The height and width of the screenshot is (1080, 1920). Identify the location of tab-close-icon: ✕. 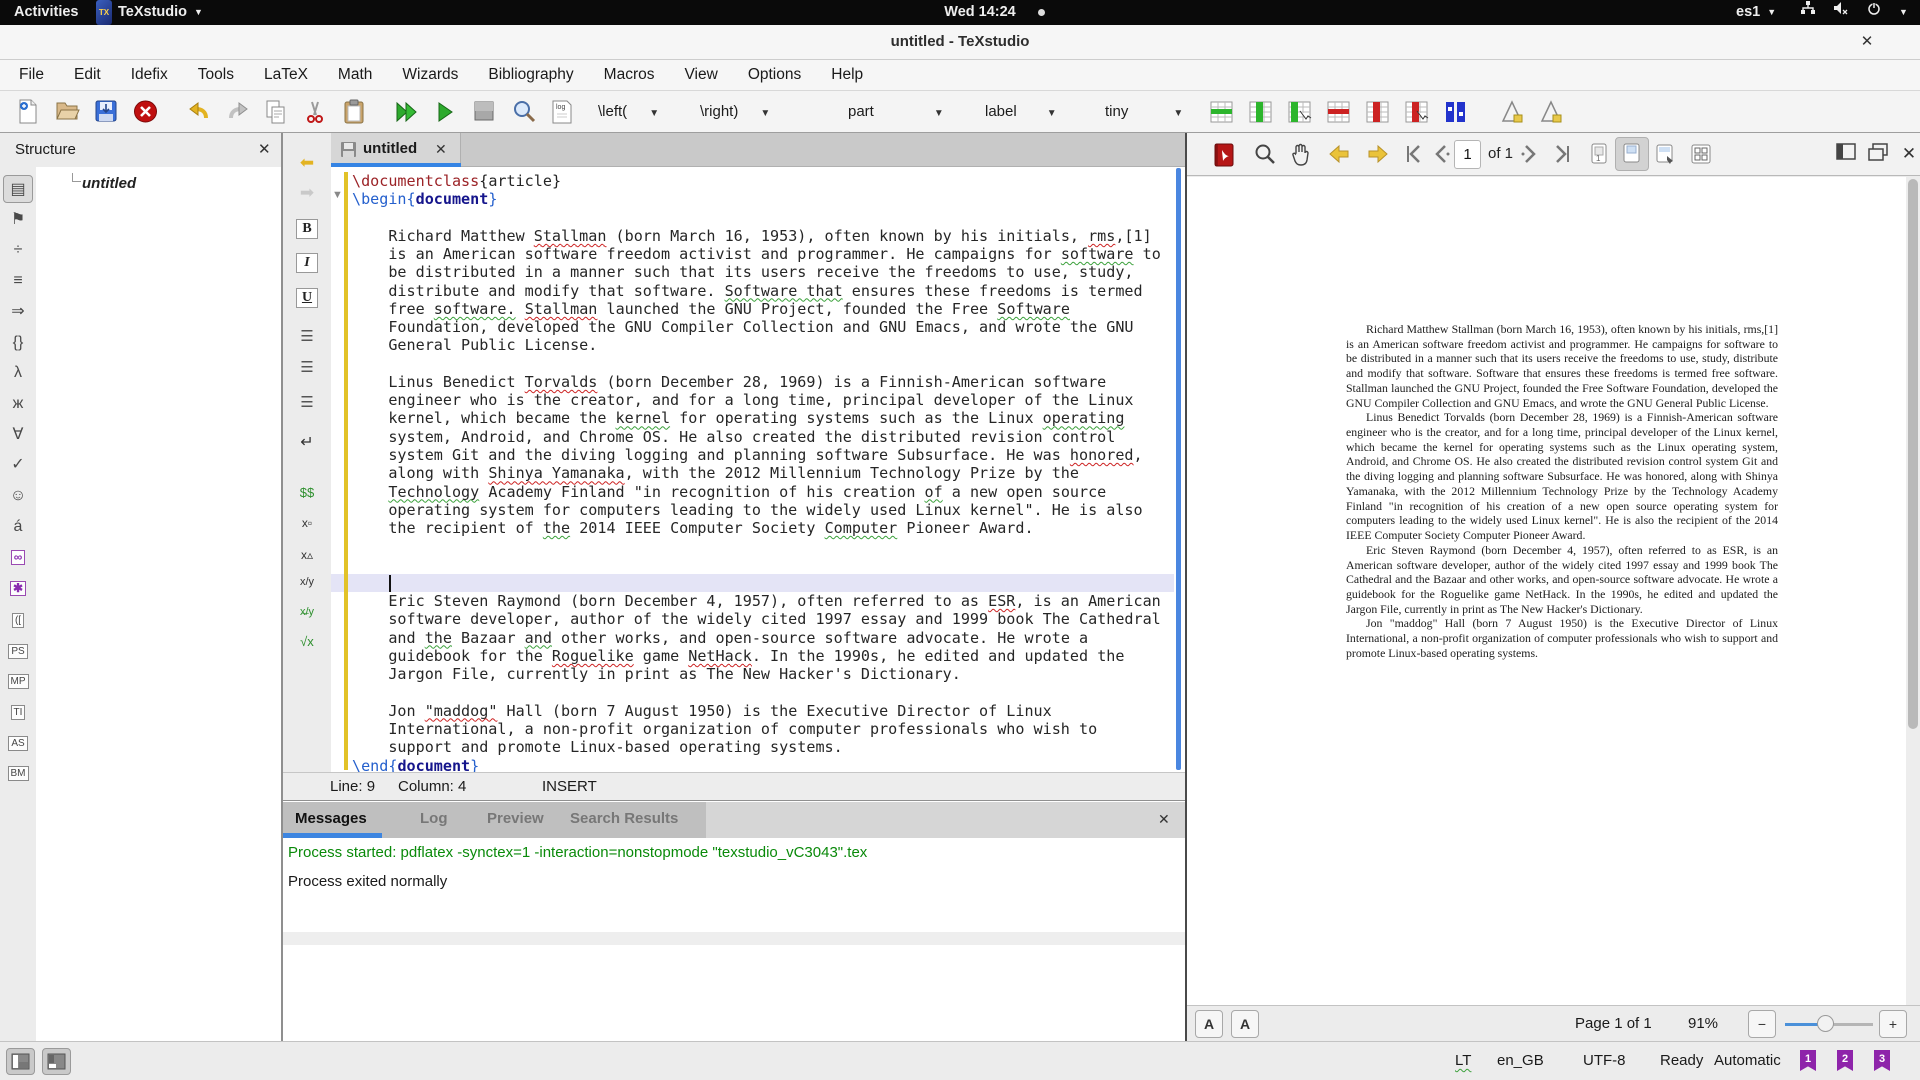
(441, 149).